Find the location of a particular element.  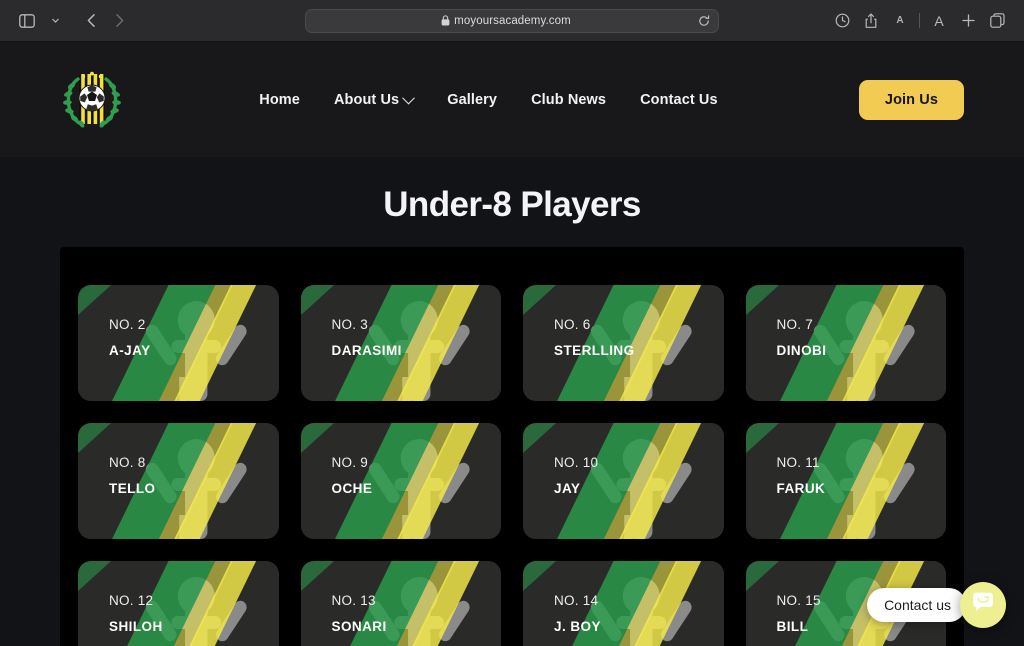

player-card: NO. 8 TELLO is located at coordinates (178, 481).